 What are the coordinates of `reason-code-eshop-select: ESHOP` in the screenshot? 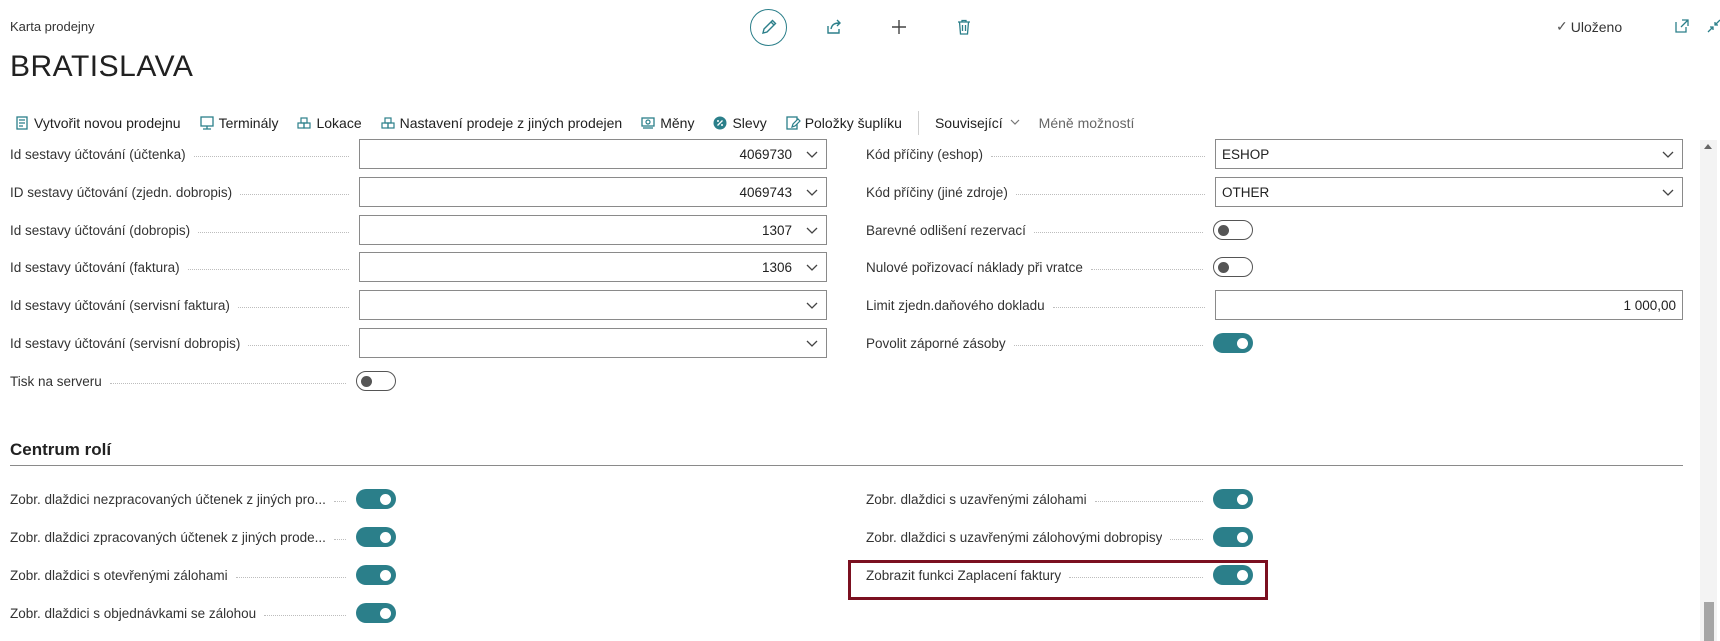 It's located at (1449, 154).